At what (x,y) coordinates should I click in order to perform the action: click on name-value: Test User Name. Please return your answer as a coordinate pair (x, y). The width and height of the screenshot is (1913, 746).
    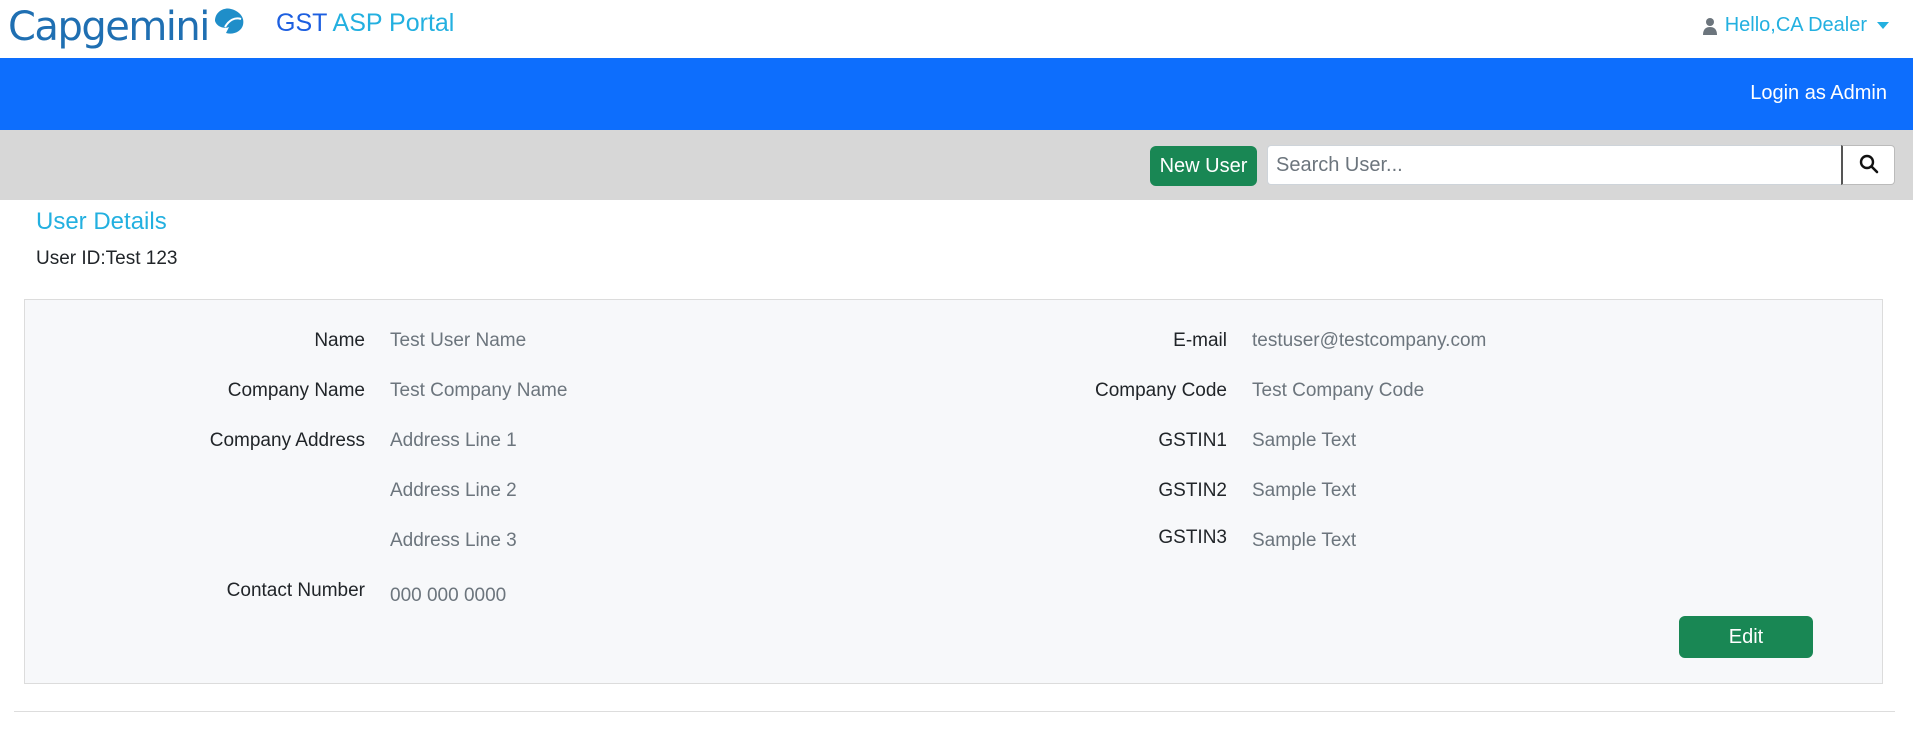
    Looking at the image, I should click on (458, 340).